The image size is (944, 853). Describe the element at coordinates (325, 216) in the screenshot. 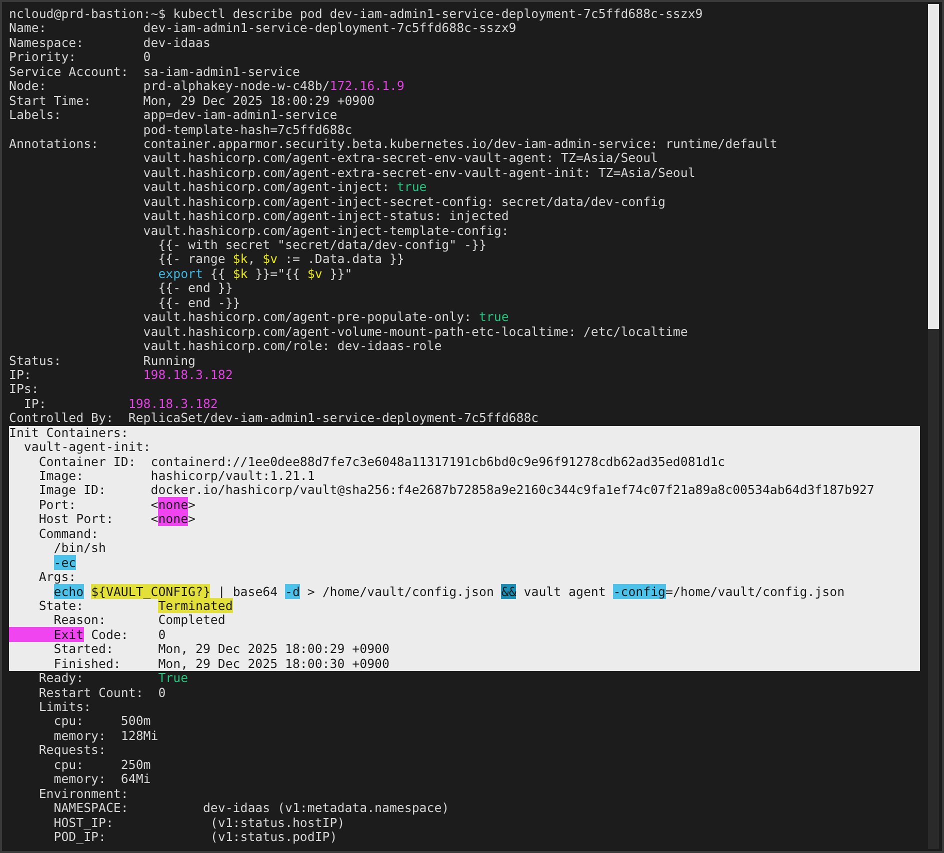

I see `terminal-line: vault.hashicorp.com/agent-inject-status: injected` at that location.